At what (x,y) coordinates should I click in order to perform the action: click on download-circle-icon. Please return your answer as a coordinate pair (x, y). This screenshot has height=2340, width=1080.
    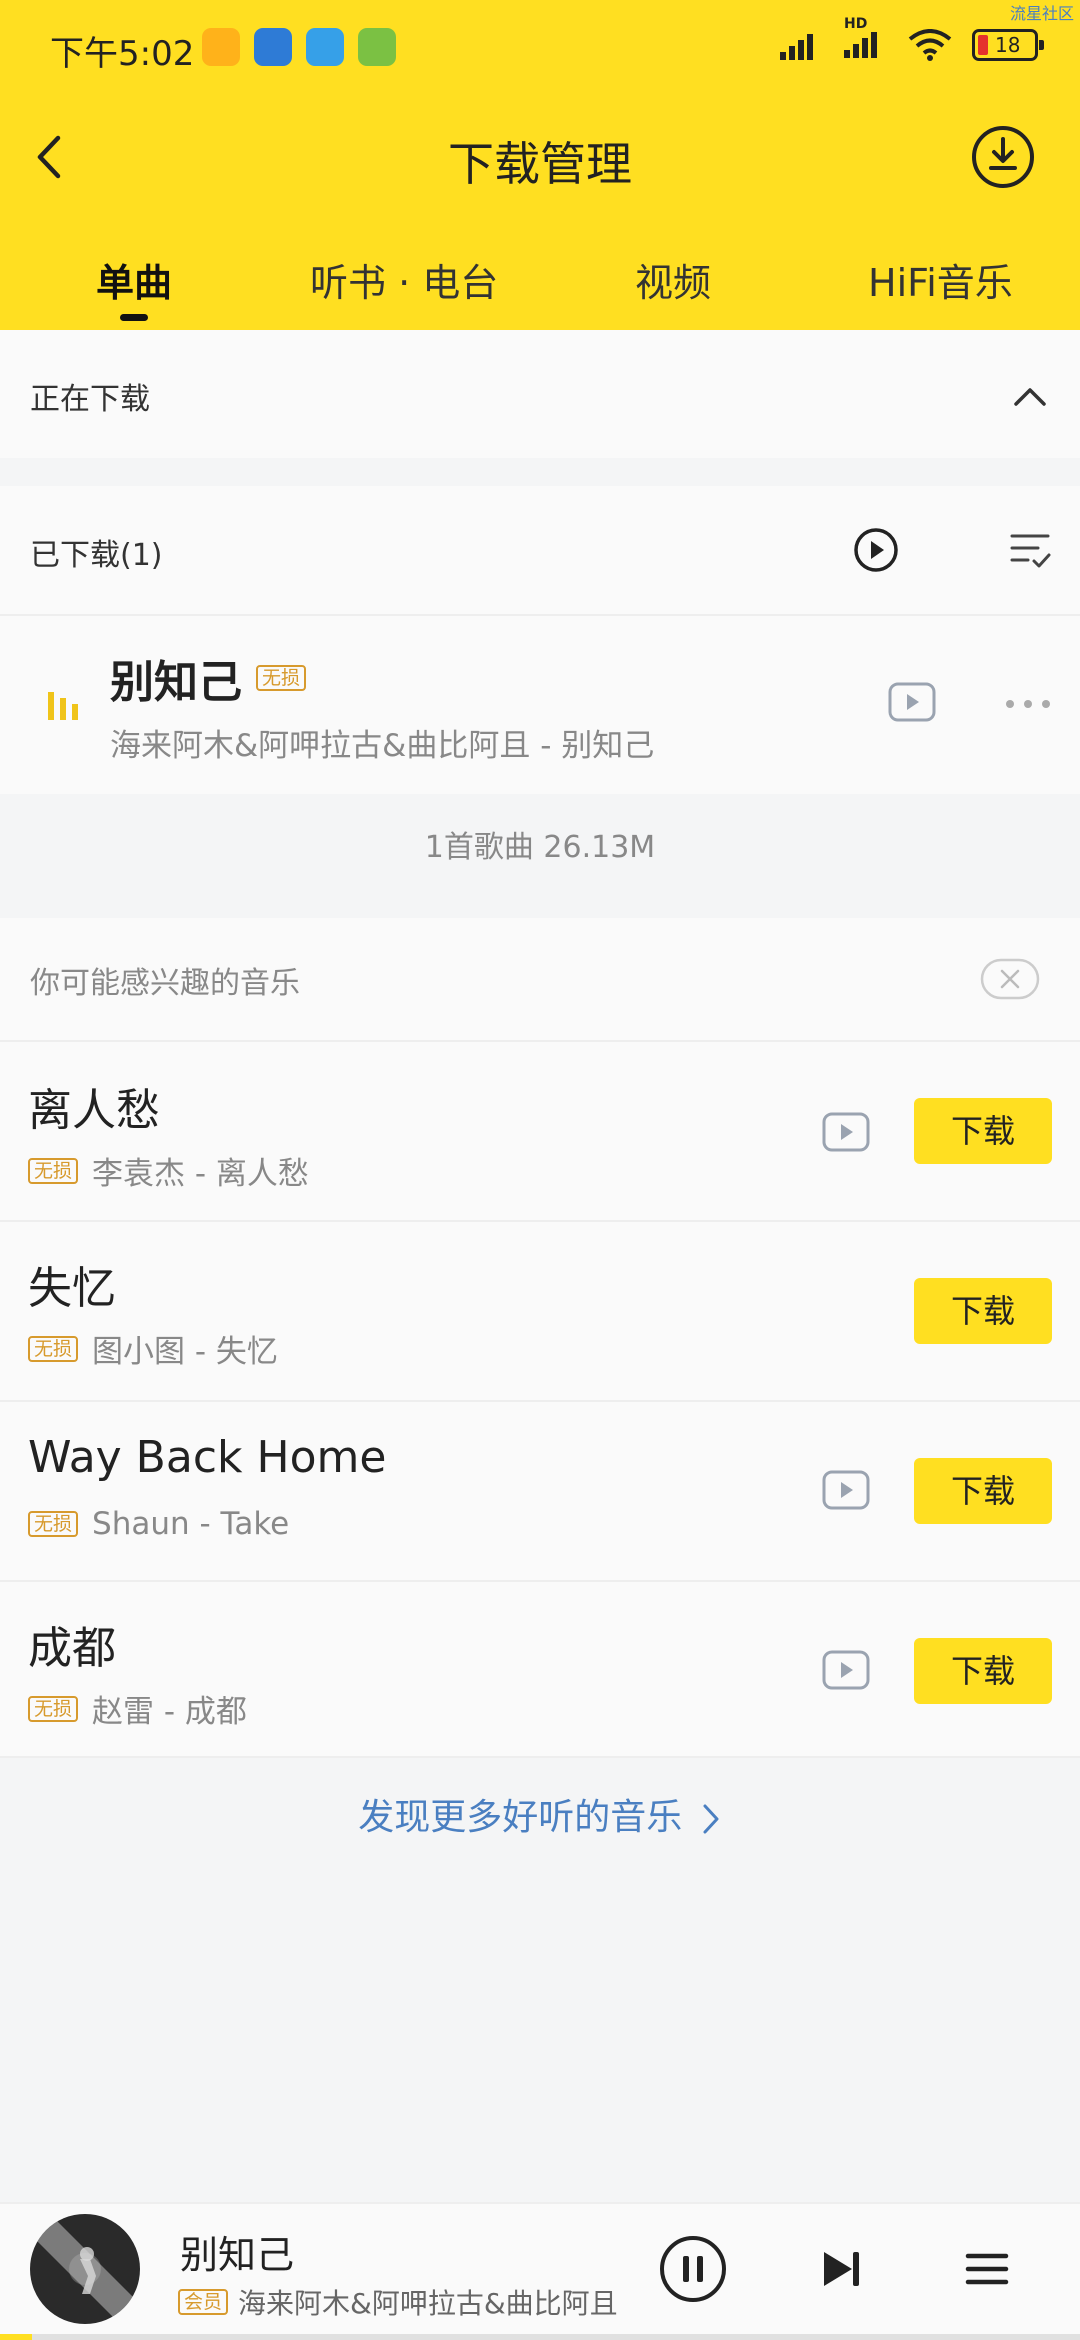
    Looking at the image, I should click on (1003, 157).